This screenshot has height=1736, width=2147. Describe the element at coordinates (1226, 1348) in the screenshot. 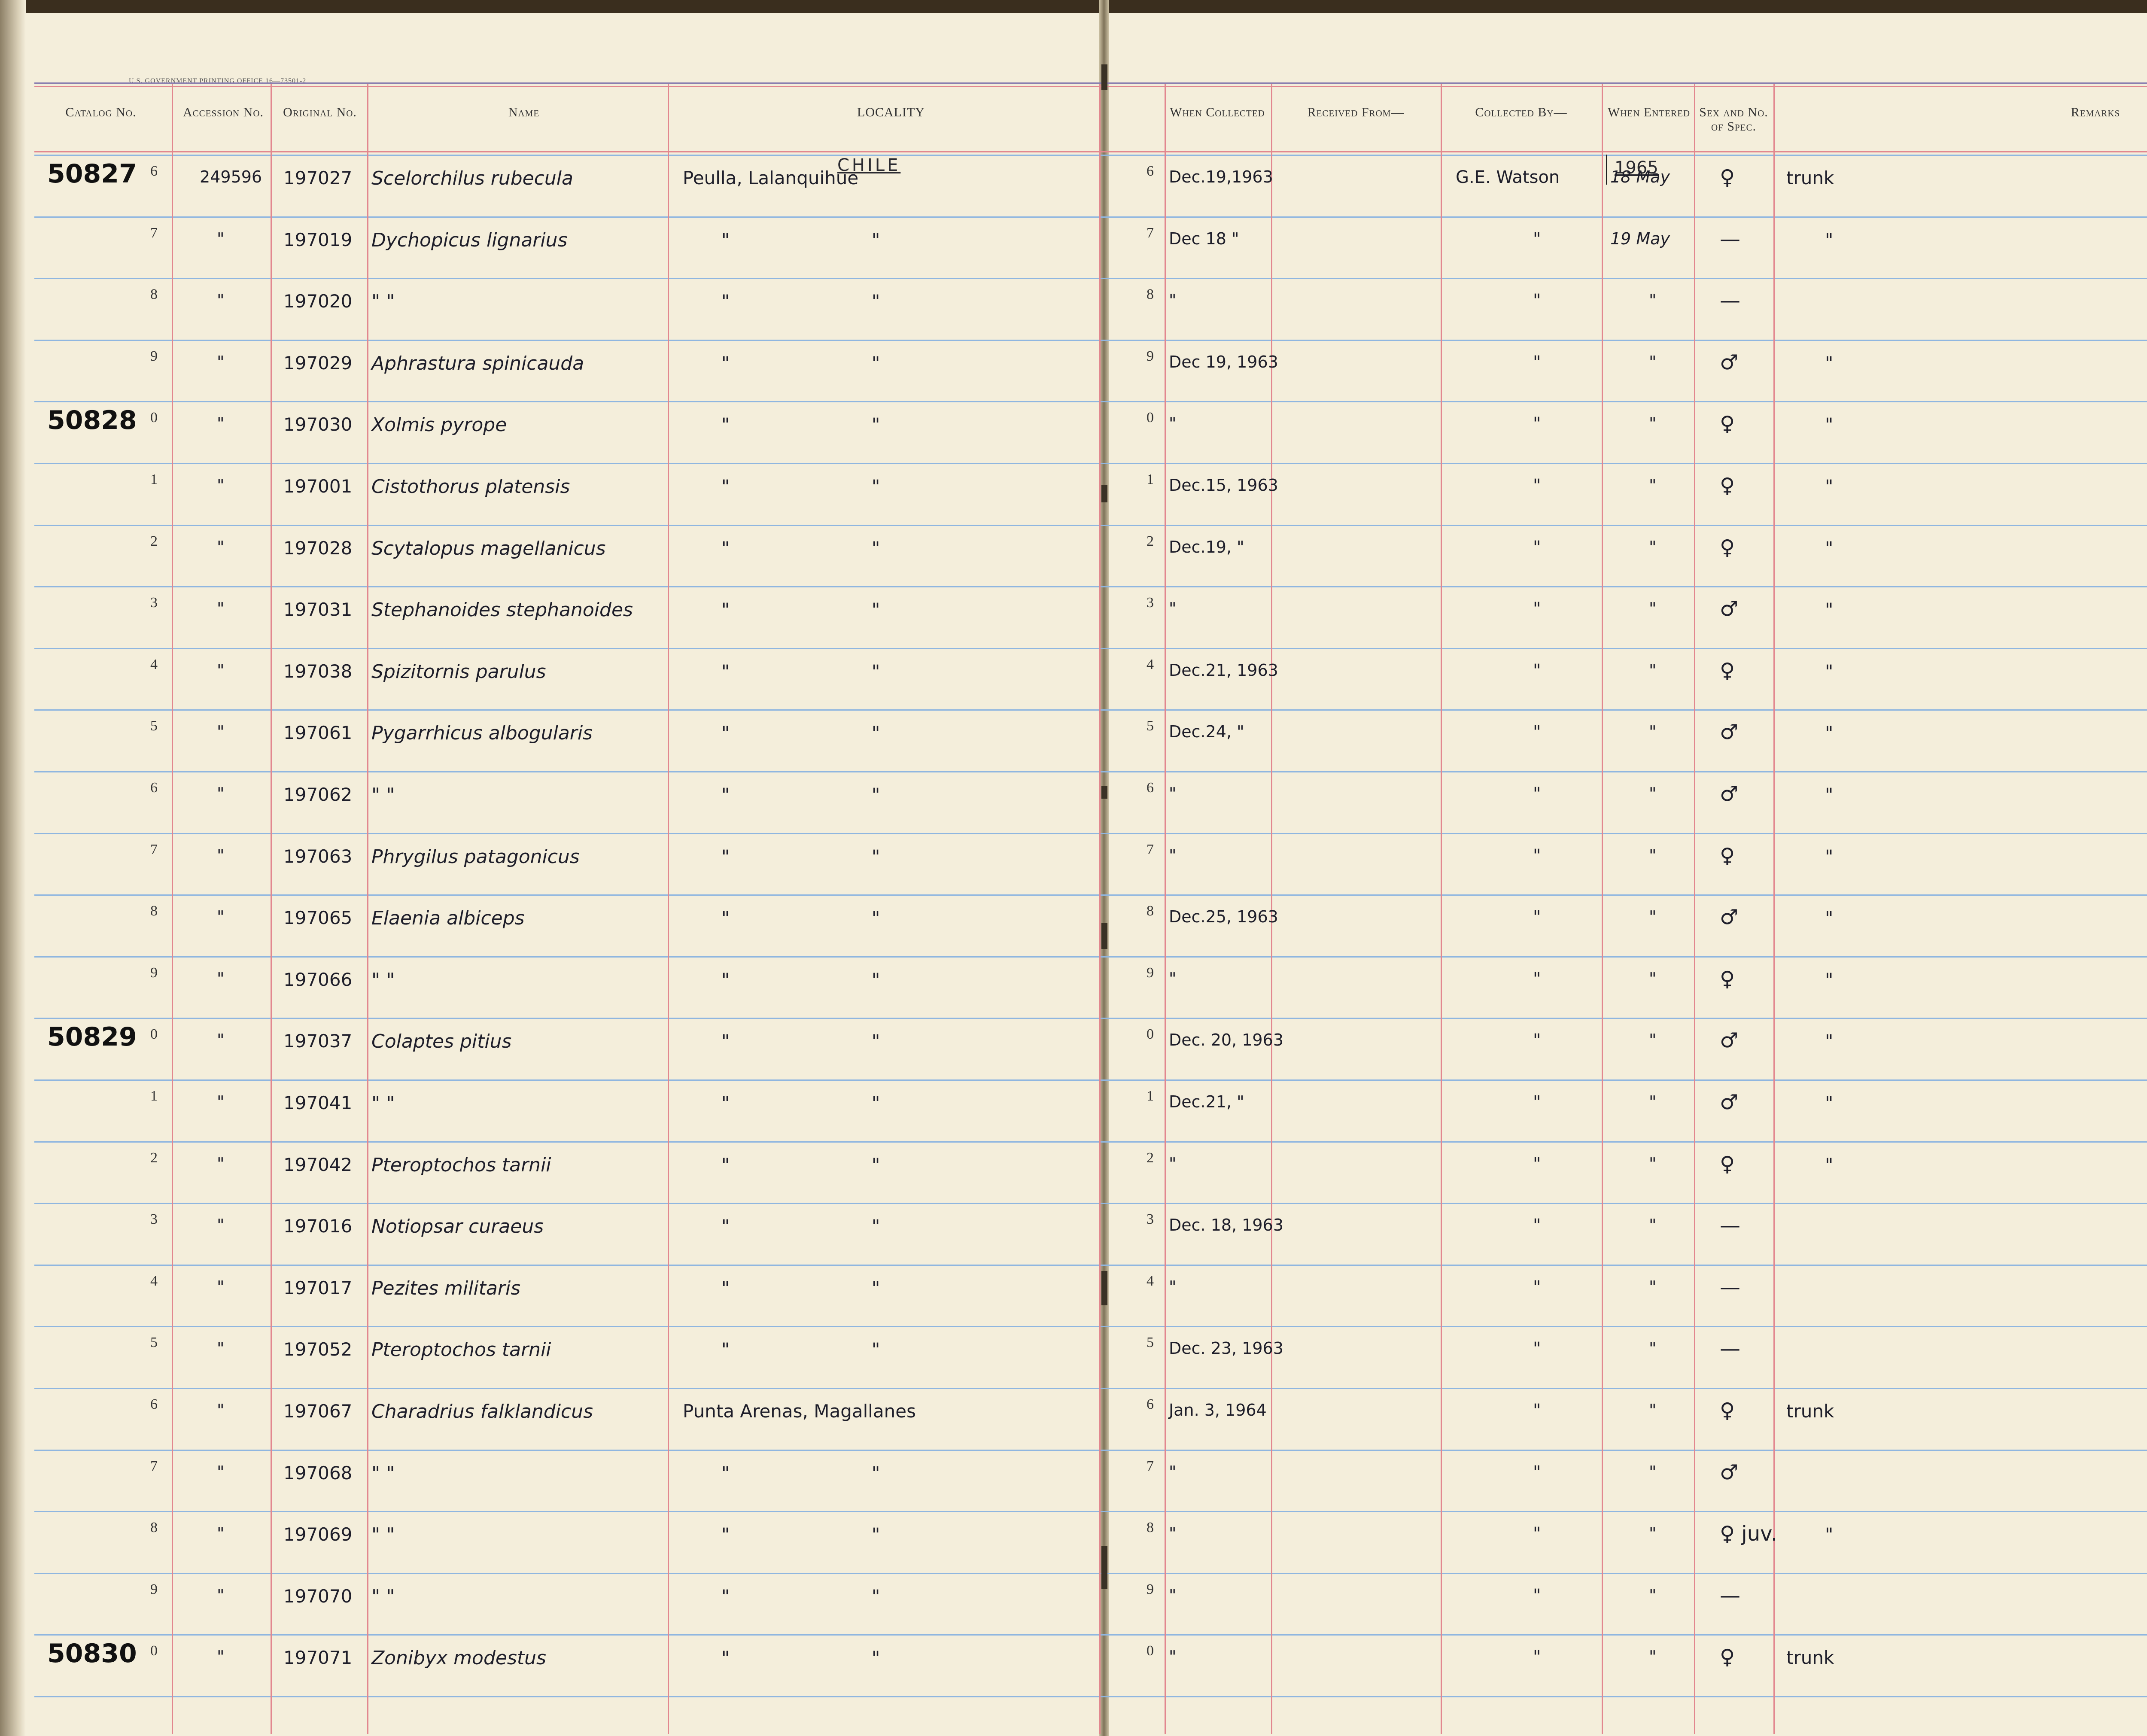

I see `when-collected: Dec. 23, 1963` at that location.